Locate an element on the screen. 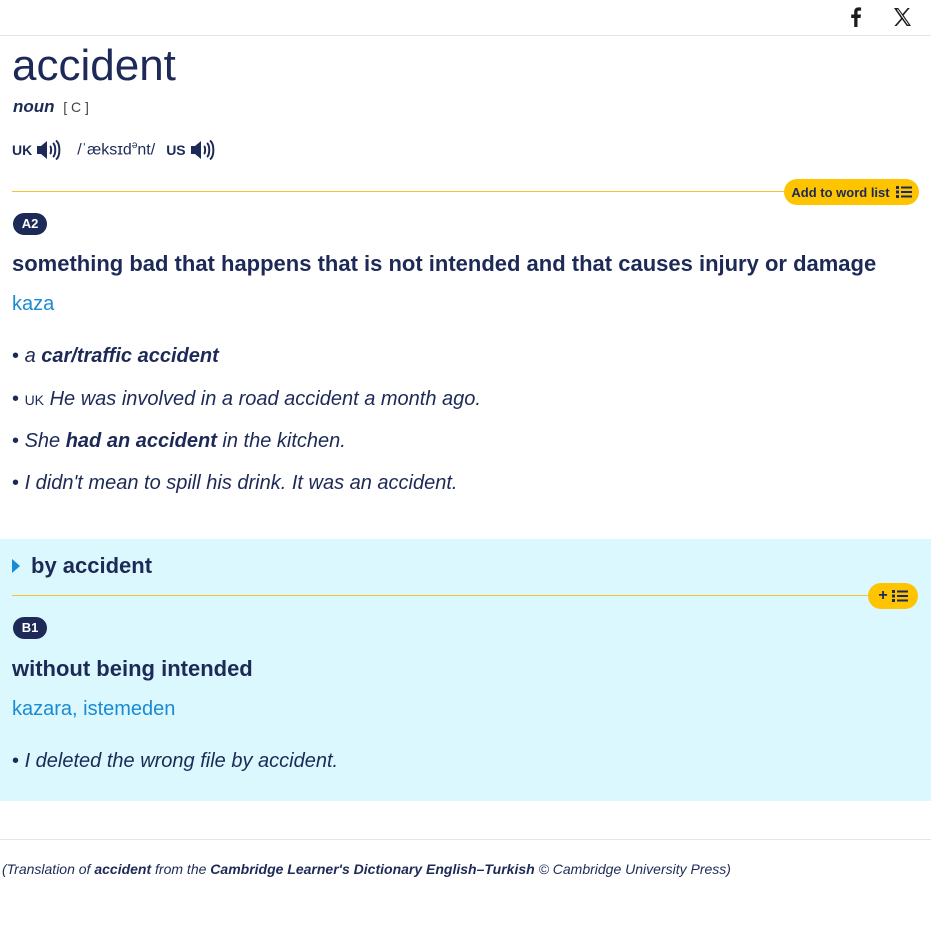  facebook-icon is located at coordinates (856, 17).